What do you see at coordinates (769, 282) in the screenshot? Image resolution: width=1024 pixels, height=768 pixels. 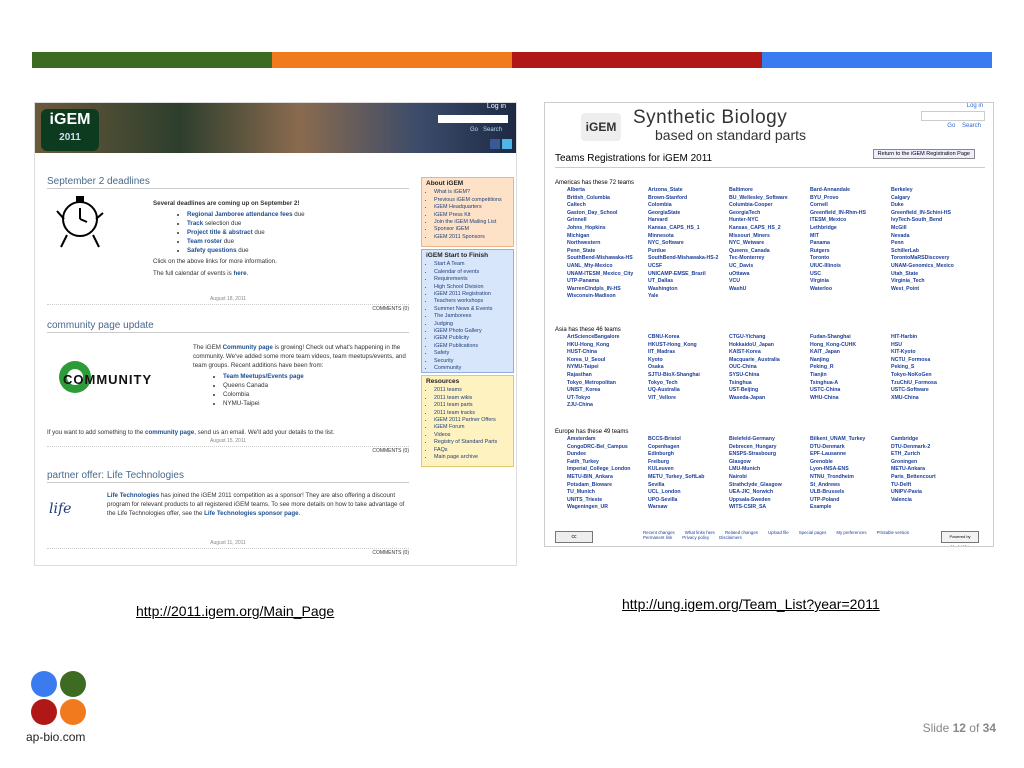 I see `team-link: VCU` at bounding box center [769, 282].